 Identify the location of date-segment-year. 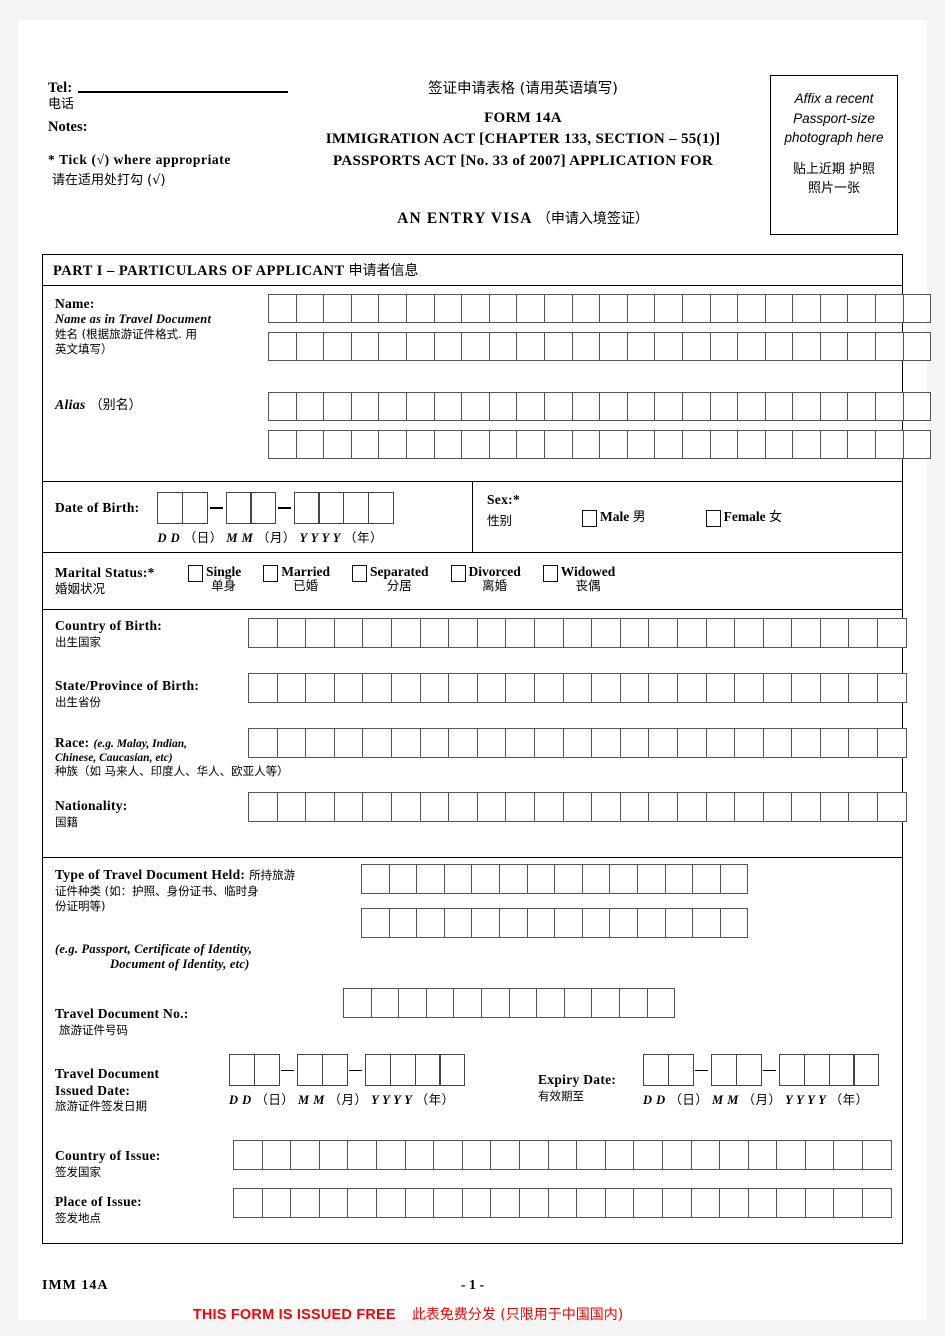
(829, 1070).